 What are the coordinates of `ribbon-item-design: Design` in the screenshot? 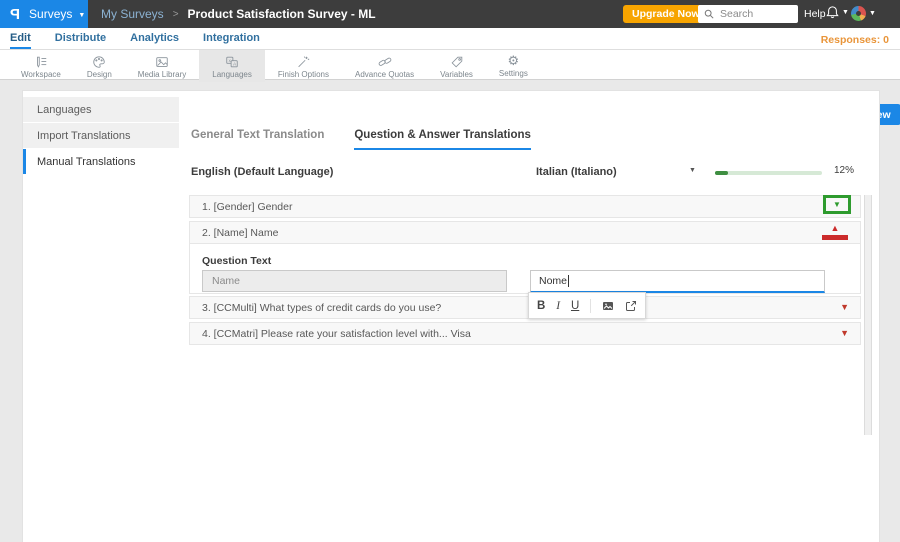 It's located at (99, 66).